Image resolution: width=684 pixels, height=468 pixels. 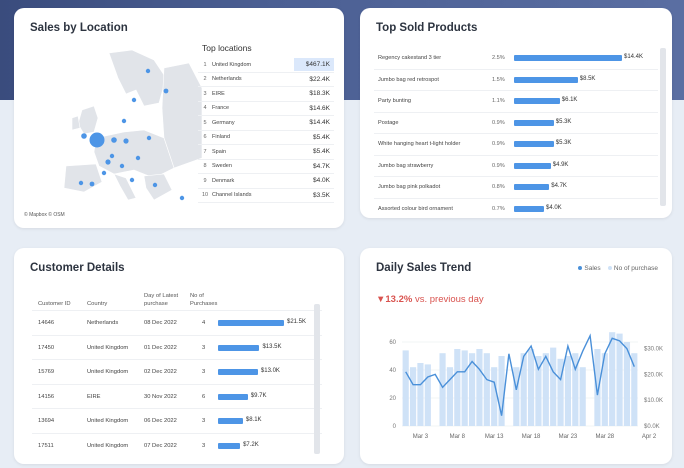 I want to click on customer-row: 17511 United Kingdom 07 Dec 2022 3 $7.2K, so click(x=177, y=445).